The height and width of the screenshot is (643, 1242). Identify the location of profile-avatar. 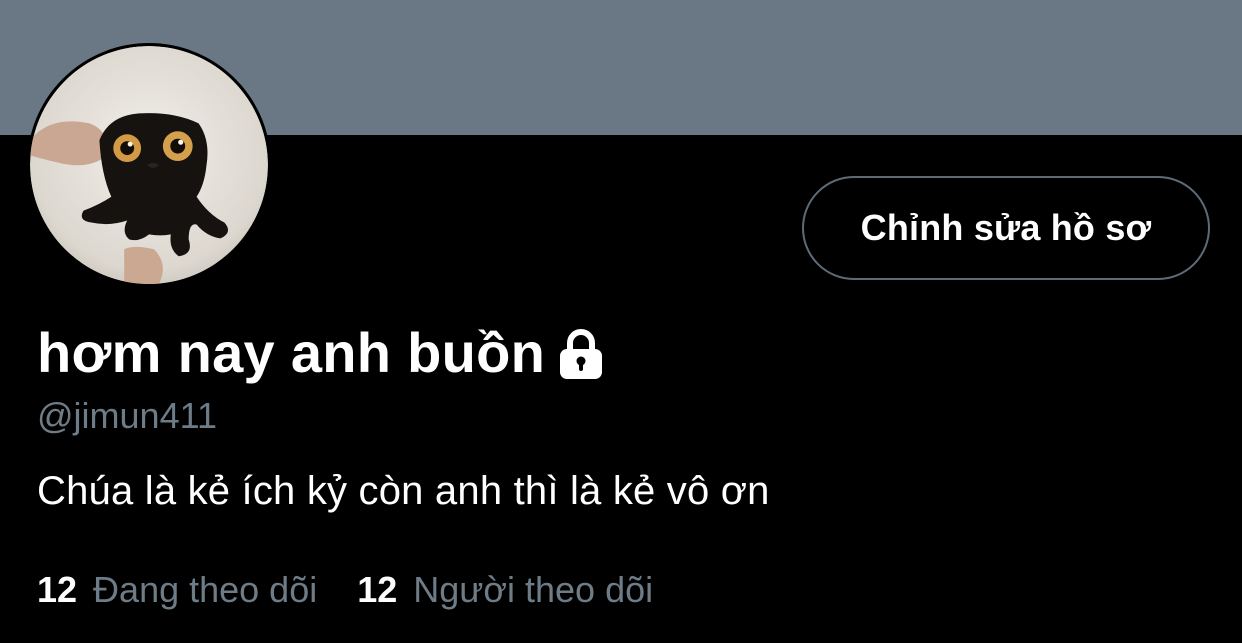
(149, 165).